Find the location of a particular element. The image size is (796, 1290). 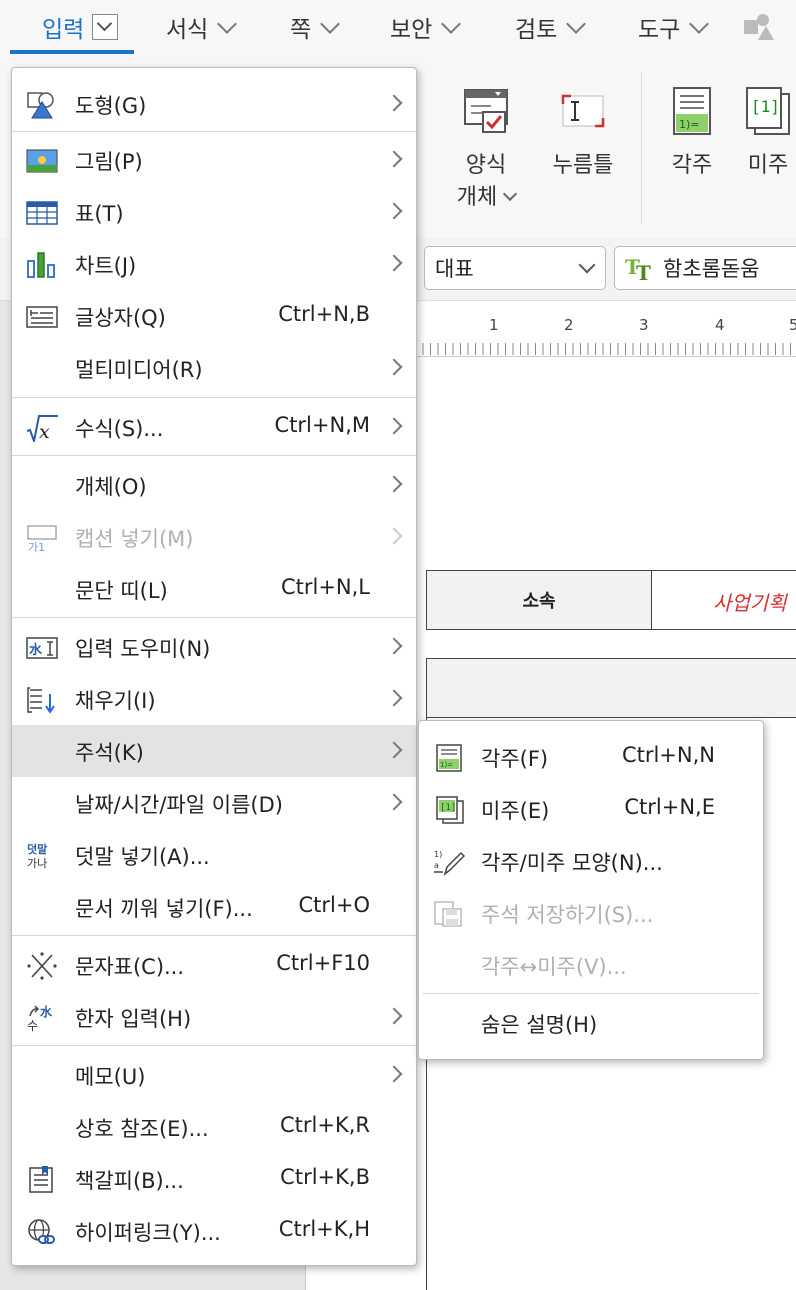

submenu-item-hidden-comment: 숨은 설명(H) is located at coordinates (591, 1023).